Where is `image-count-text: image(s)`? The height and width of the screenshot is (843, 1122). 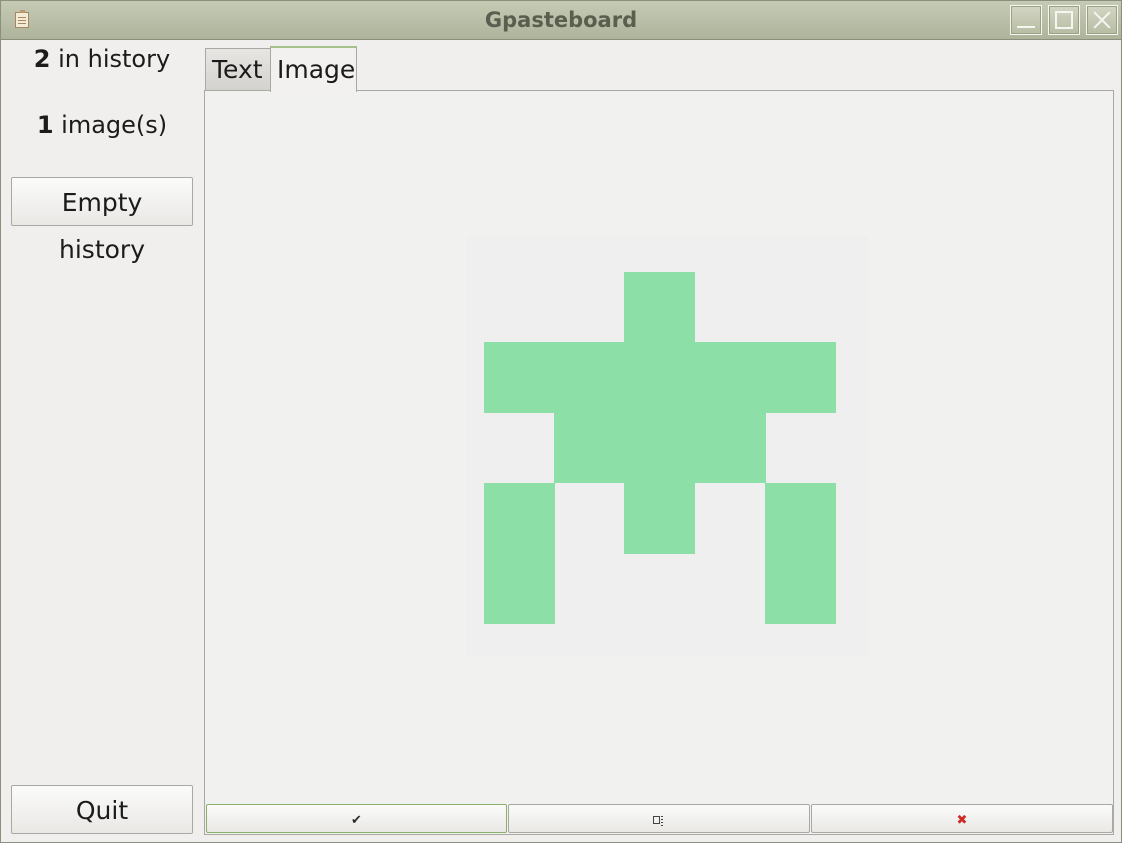 image-count-text: image(s) is located at coordinates (110, 125).